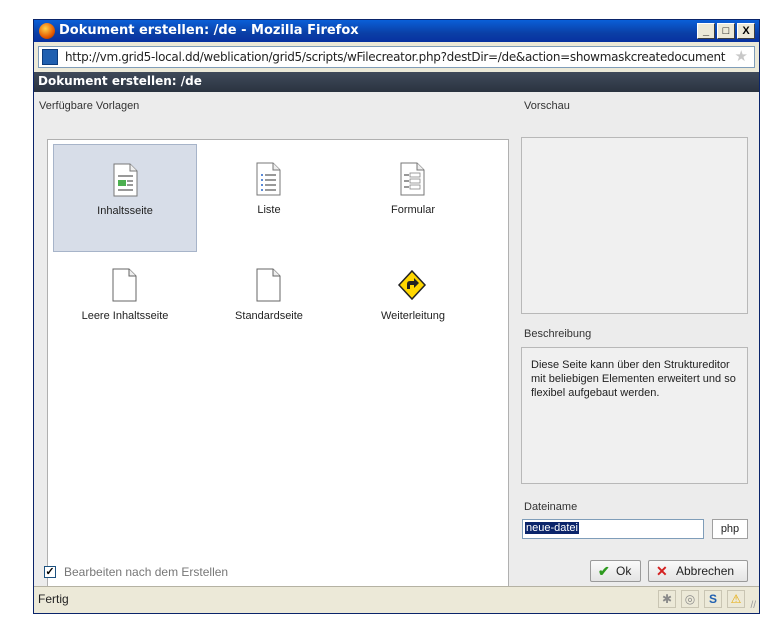 This screenshot has width=773, height=623. I want to click on template-label: Weiterleitung, so click(413, 316).